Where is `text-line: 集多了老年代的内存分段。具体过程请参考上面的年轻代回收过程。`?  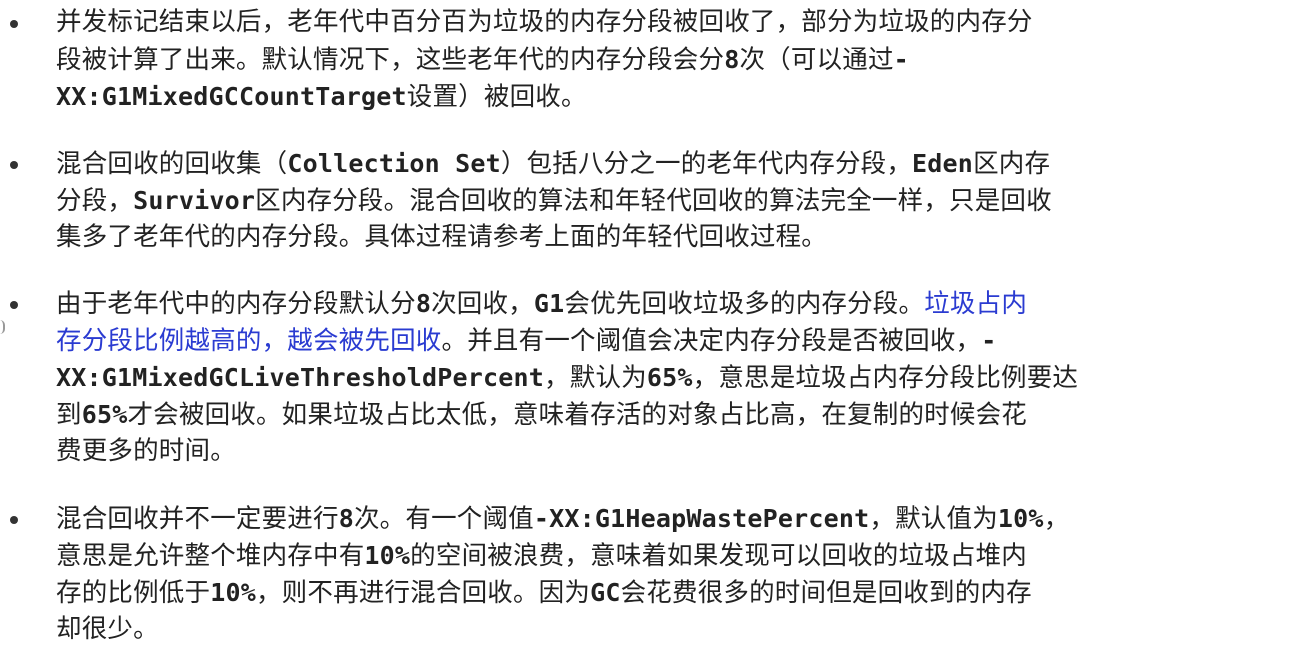 text-line: 集多了老年代的内存分段。具体过程请参考上面的年轻代回收过程。 is located at coordinates (674, 237).